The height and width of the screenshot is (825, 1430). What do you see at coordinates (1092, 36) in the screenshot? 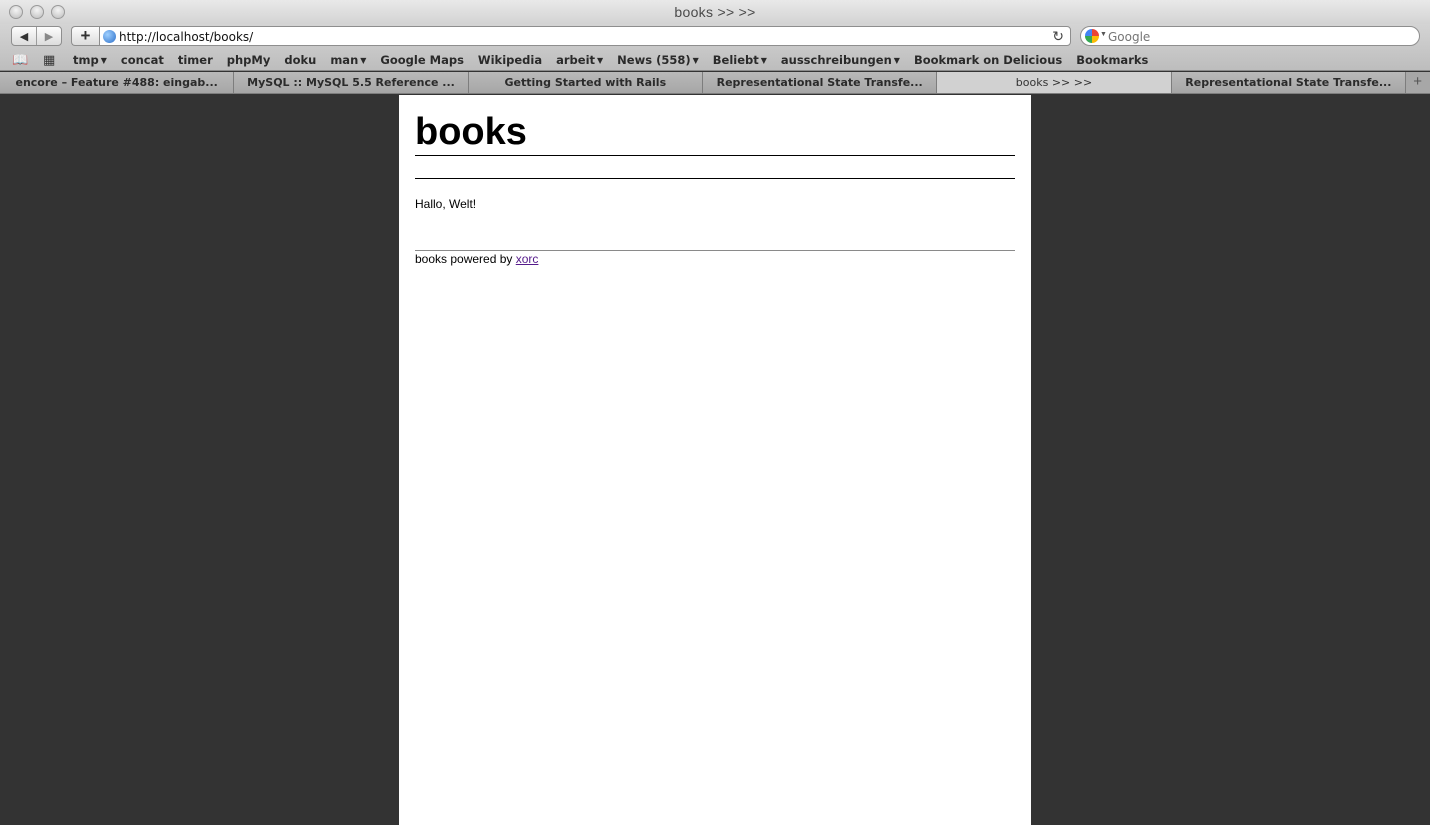
I see `google-icon` at bounding box center [1092, 36].